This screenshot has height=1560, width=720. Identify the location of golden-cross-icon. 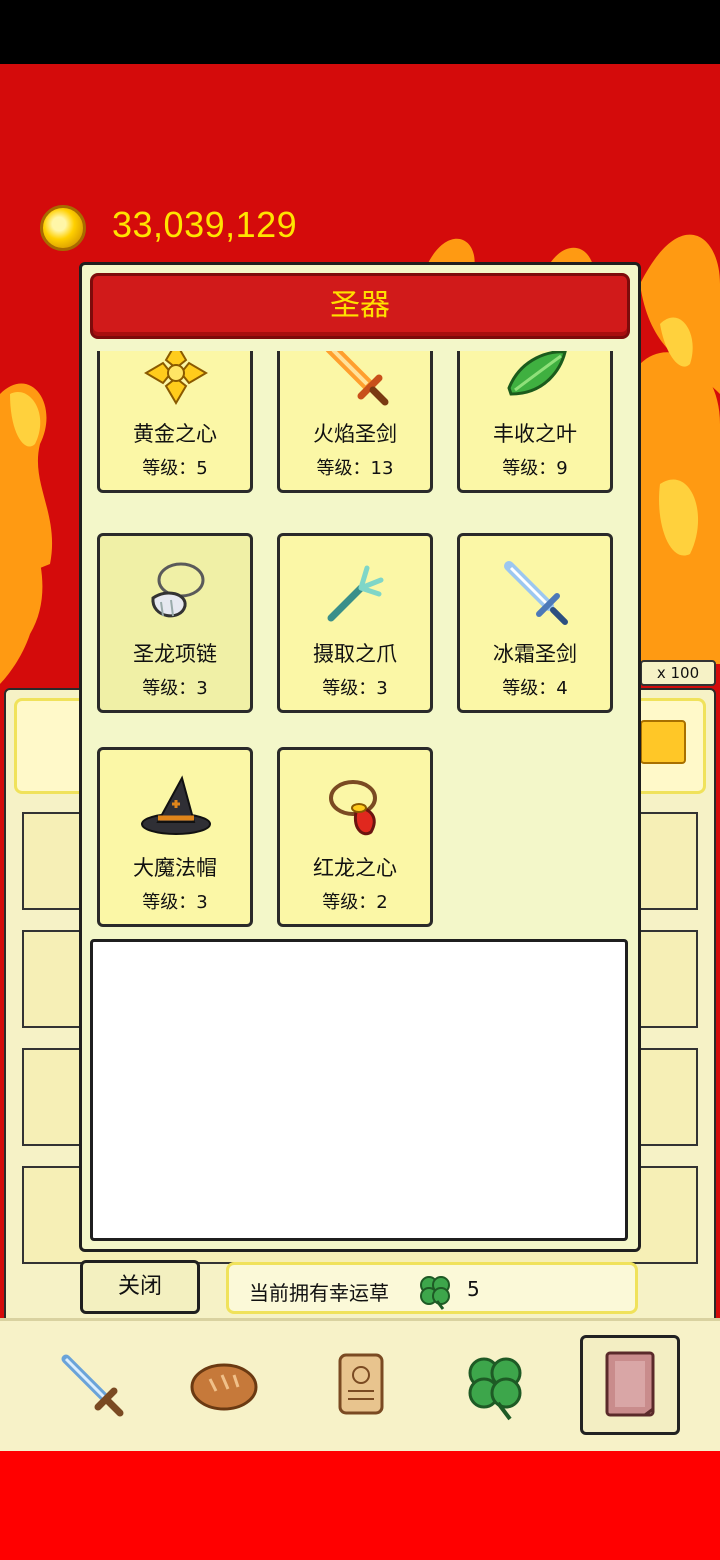
(176, 380).